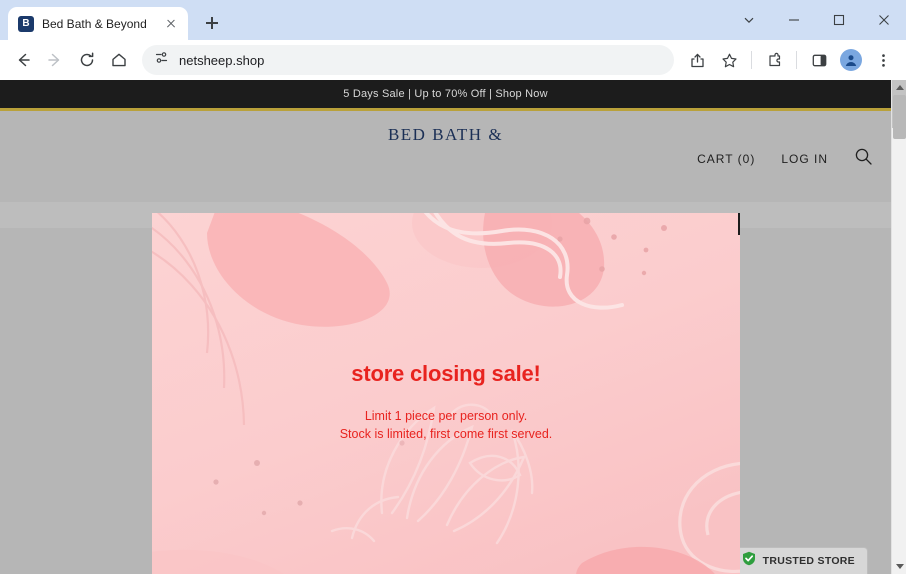  Describe the element at coordinates (23, 60) in the screenshot. I see `back-icon` at that location.